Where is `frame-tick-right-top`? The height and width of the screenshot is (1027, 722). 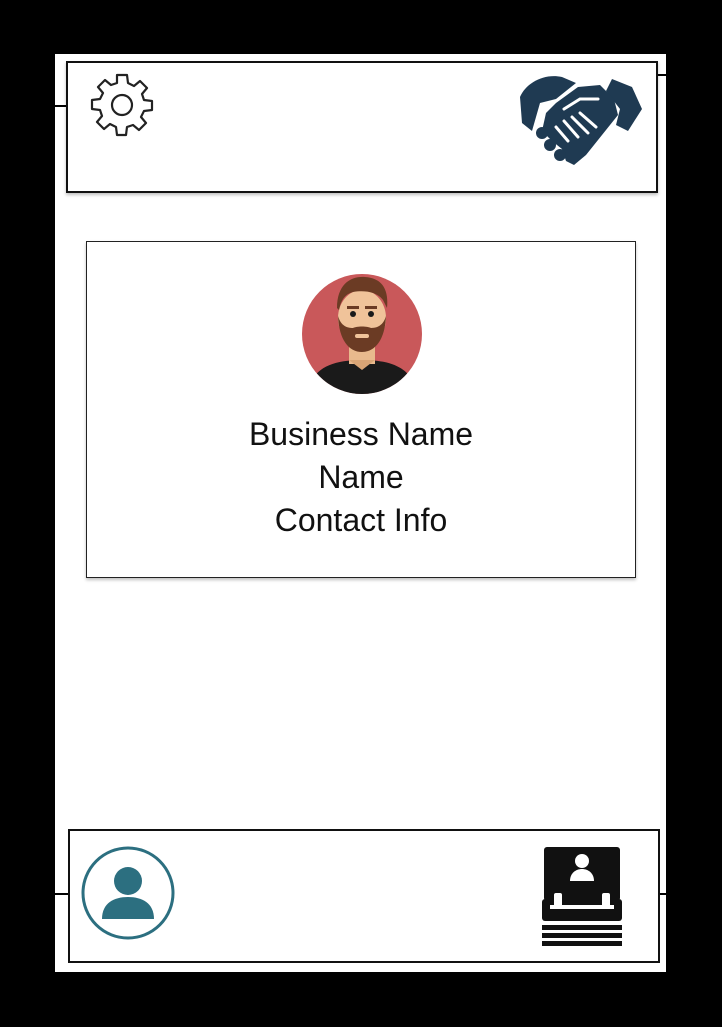
frame-tick-right-top is located at coordinates (689, 75).